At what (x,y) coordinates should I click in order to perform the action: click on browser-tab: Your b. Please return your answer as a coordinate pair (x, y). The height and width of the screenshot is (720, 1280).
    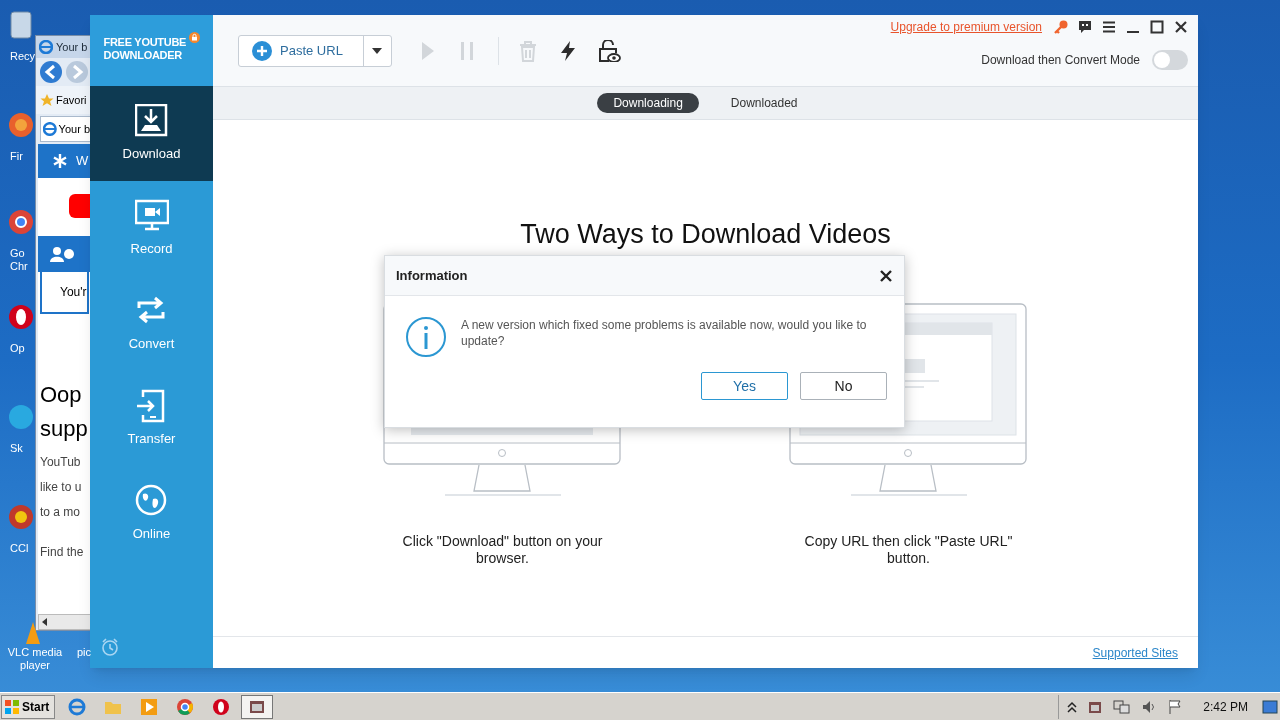
    Looking at the image, I should click on (65, 129).